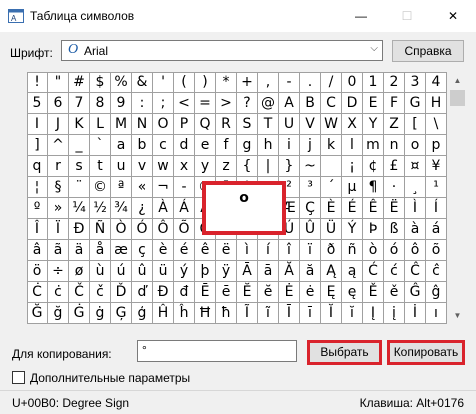  Describe the element at coordinates (100, 82) in the screenshot. I see `char-cell: $` at that location.